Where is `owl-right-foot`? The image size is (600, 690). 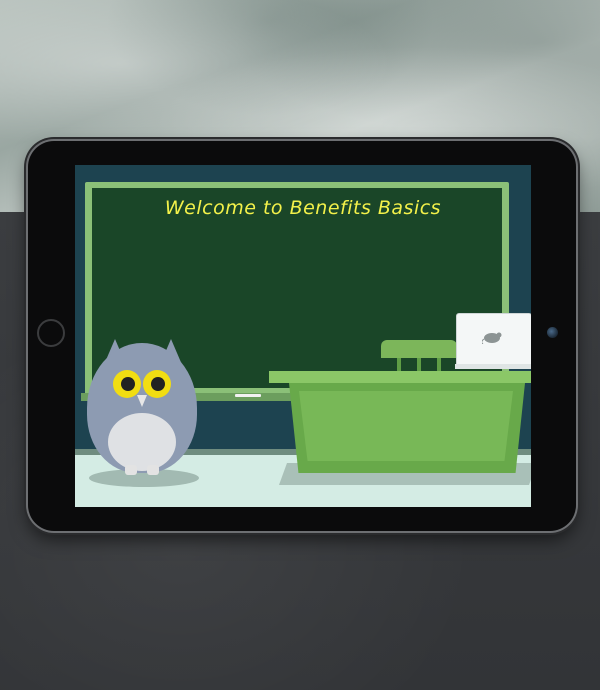 owl-right-foot is located at coordinates (153, 470).